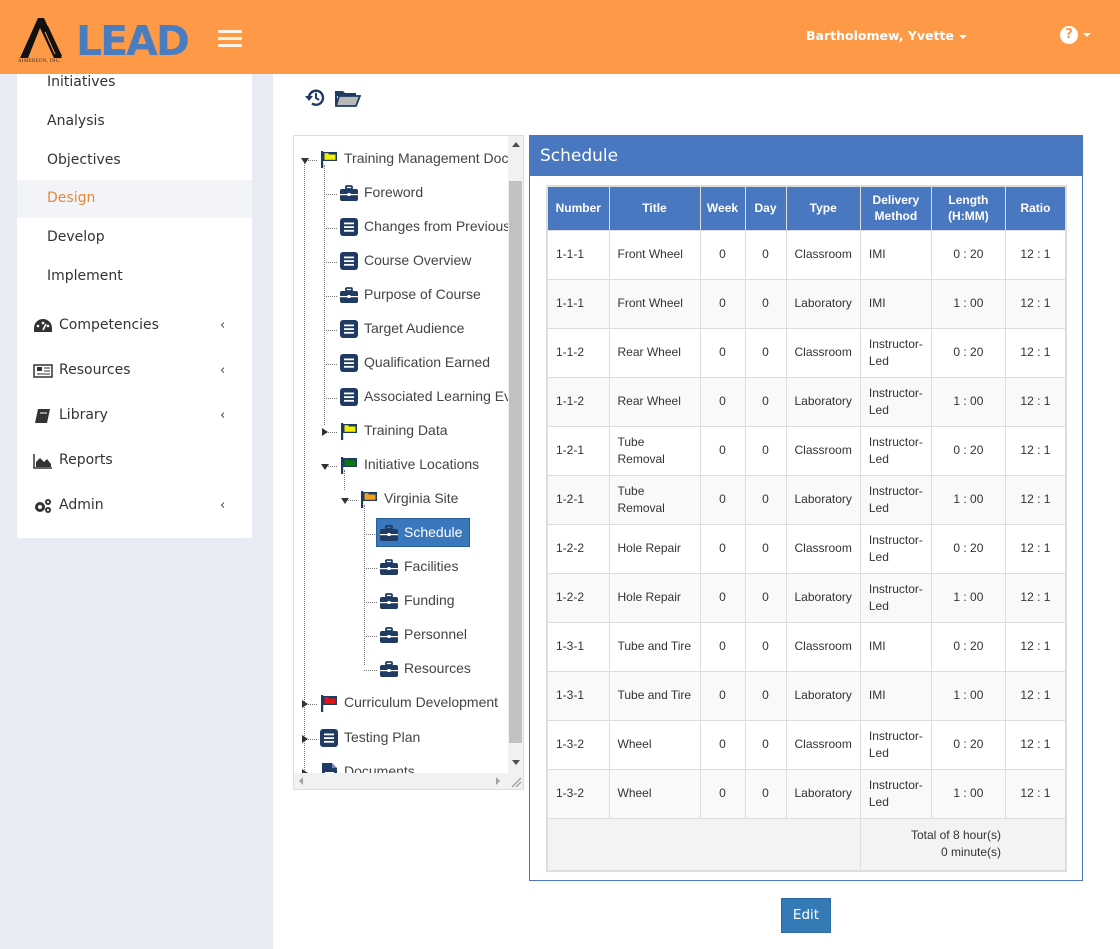 The width and height of the screenshot is (1120, 949). Describe the element at coordinates (765, 208) in the screenshot. I see `column-header-day: Day` at that location.